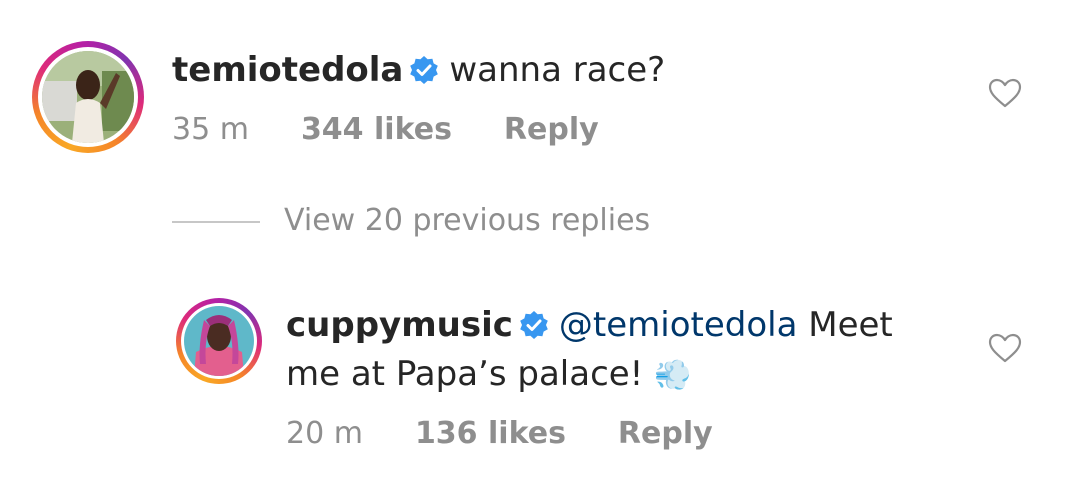  I want to click on likes-count: 344 likes, so click(376, 129).